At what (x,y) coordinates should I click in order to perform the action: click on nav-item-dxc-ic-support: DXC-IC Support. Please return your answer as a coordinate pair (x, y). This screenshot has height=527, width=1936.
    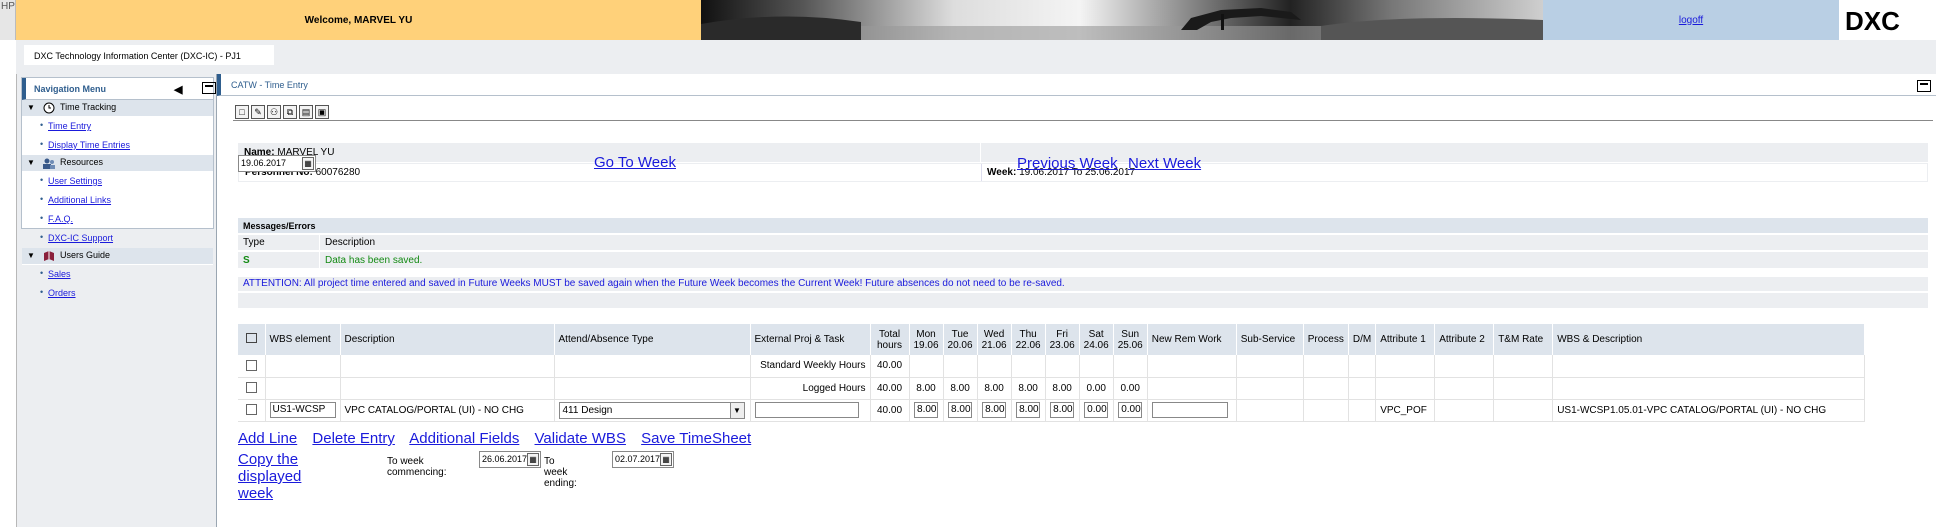
    Looking at the image, I should click on (117, 238).